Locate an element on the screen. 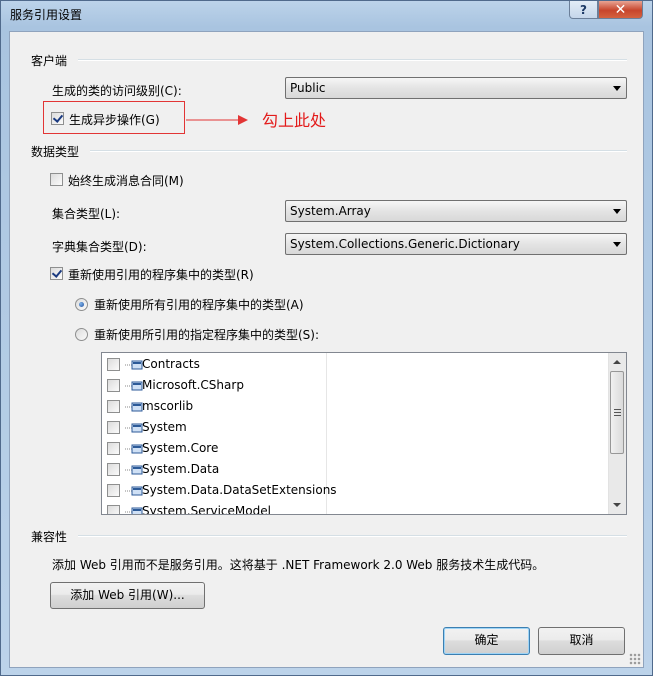 Image resolution: width=653 pixels, height=676 pixels. assembly-name: System.Data.DataSetExtensions is located at coordinates (239, 490).